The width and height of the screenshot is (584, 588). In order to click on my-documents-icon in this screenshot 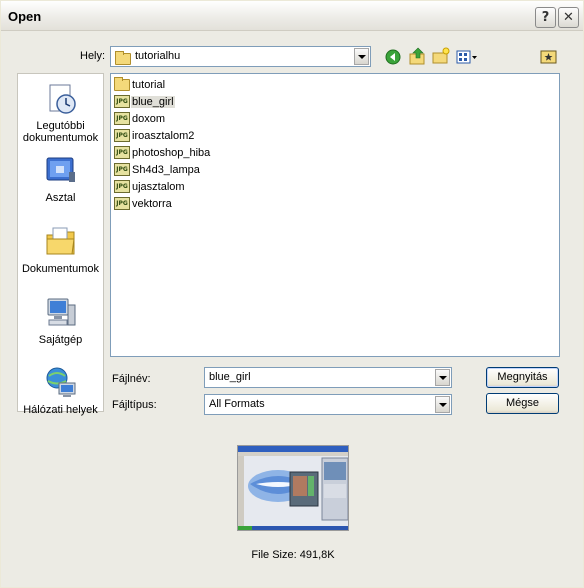, I will do `click(61, 242)`.